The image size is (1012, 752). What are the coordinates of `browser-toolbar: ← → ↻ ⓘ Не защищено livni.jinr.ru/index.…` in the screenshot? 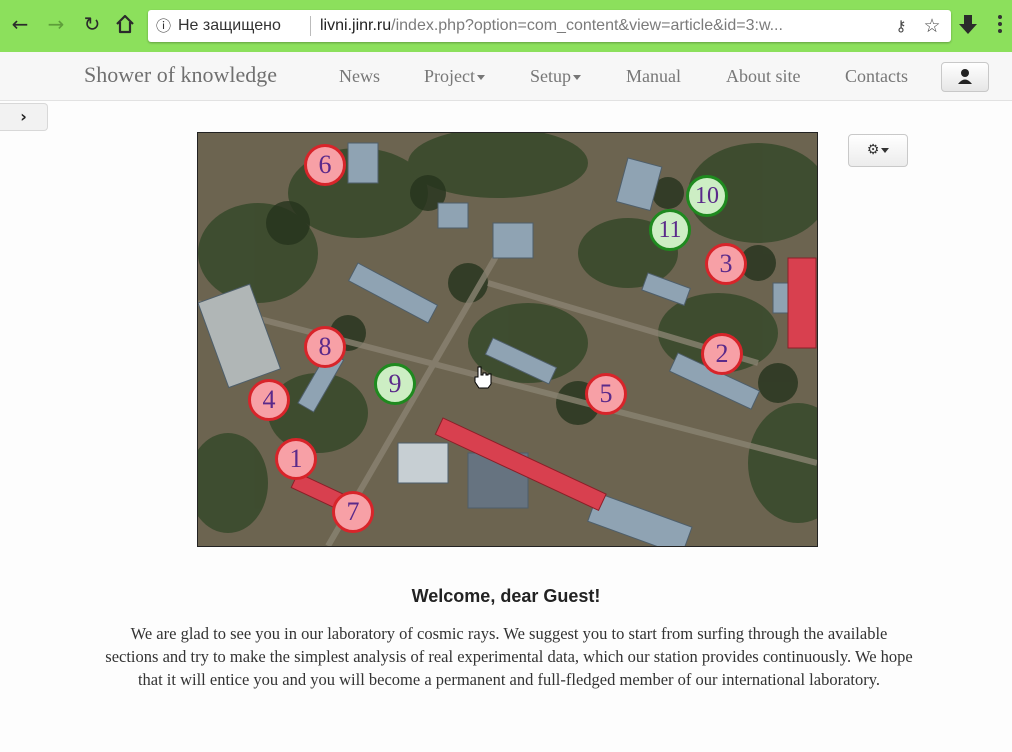 It's located at (506, 26).